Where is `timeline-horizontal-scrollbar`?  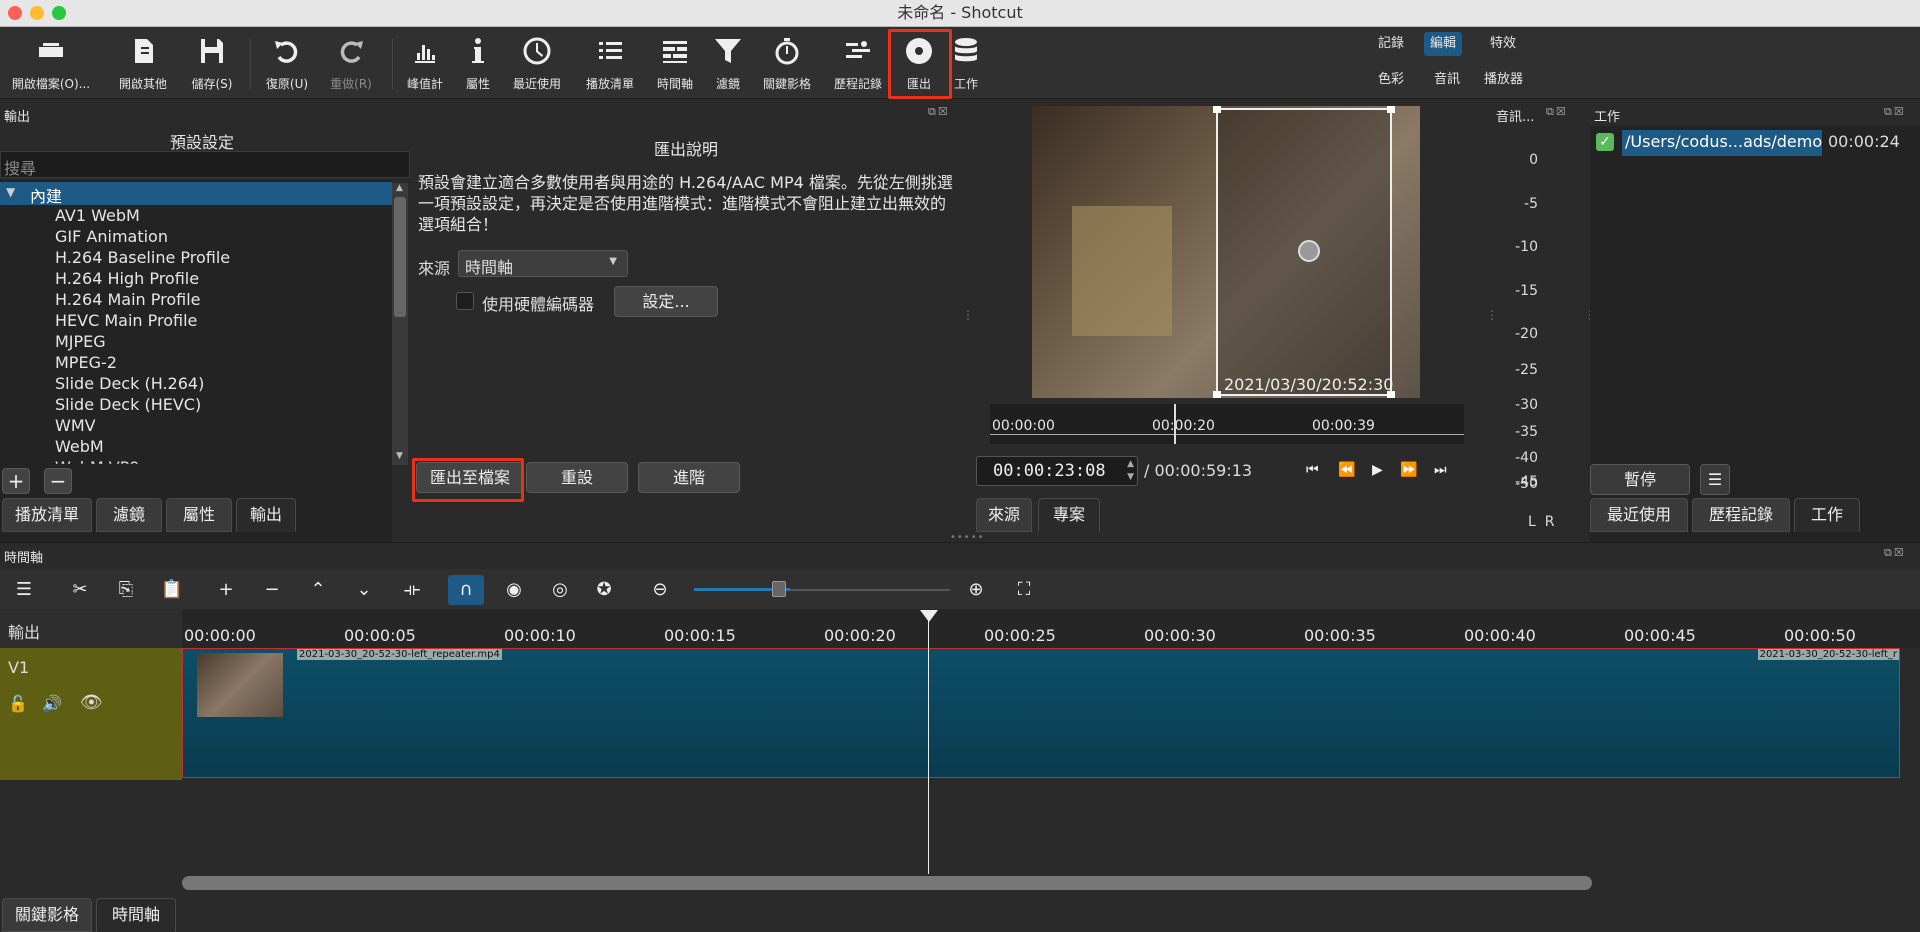 timeline-horizontal-scrollbar is located at coordinates (887, 883).